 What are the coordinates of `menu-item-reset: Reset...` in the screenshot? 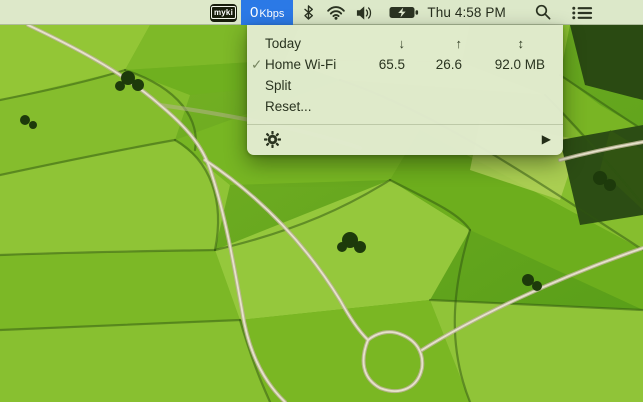 It's located at (405, 106).